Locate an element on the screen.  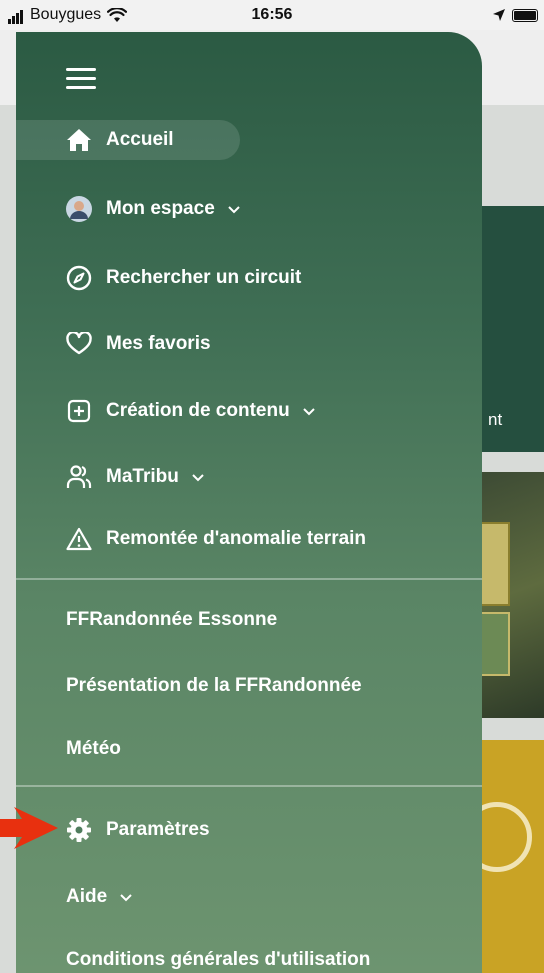
menu-item-label: Remontée d'anomalie terrain is located at coordinates (236, 538).